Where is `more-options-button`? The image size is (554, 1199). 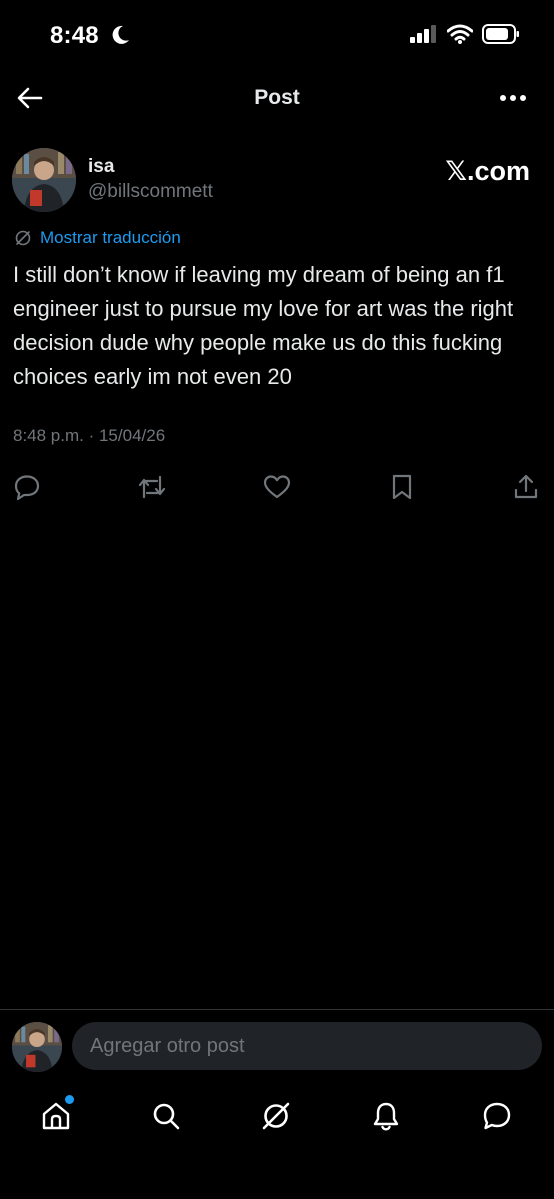 more-options-button is located at coordinates (513, 98).